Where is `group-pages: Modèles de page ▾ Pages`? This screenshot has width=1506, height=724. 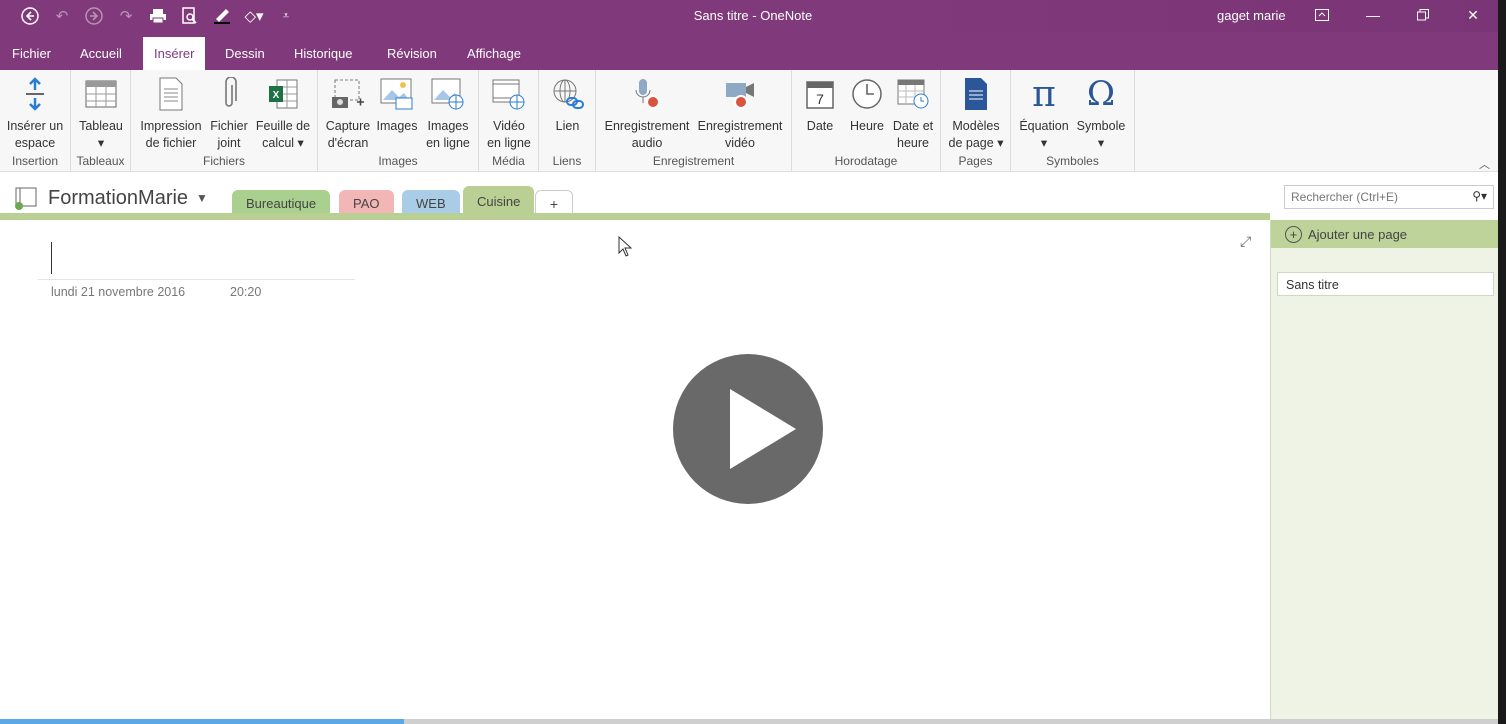 group-pages: Modèles de page ▾ Pages is located at coordinates (976, 121).